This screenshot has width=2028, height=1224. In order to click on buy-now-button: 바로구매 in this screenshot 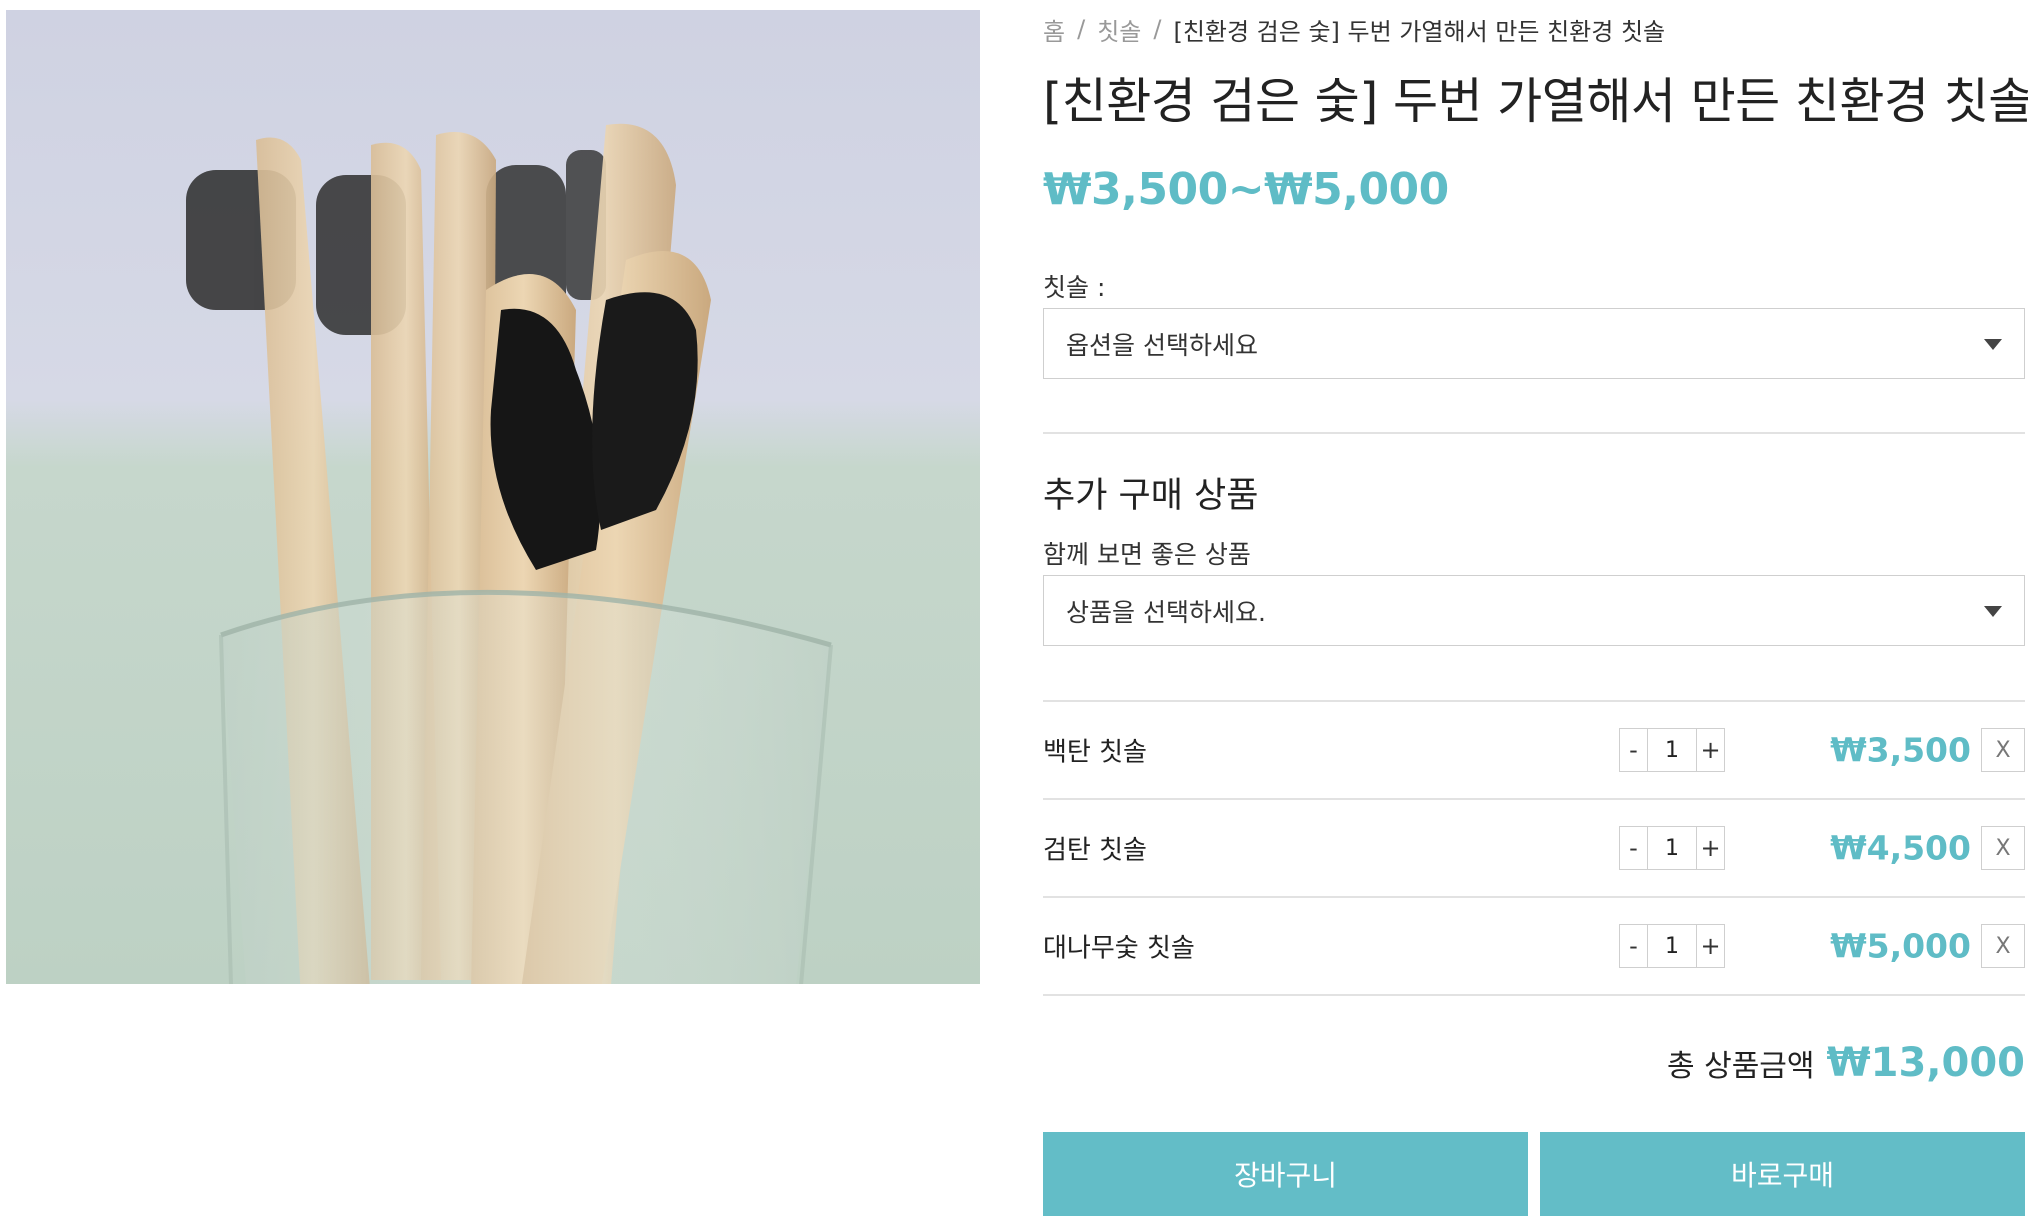, I will do `click(1782, 1174)`.